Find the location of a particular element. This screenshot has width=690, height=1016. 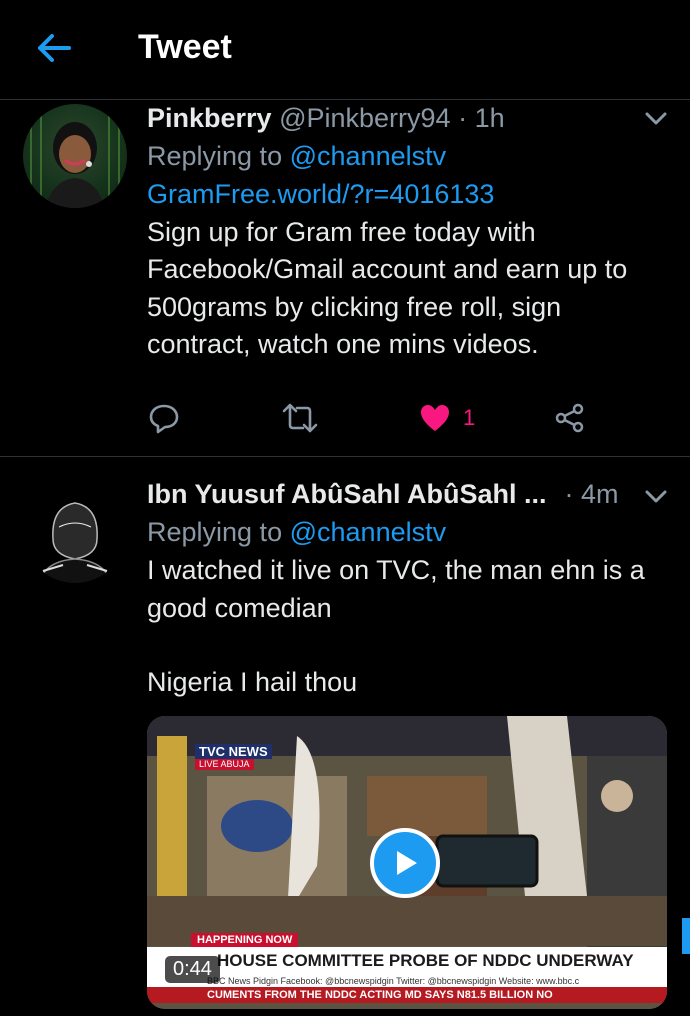

page-title: Tweet is located at coordinates (185, 47).